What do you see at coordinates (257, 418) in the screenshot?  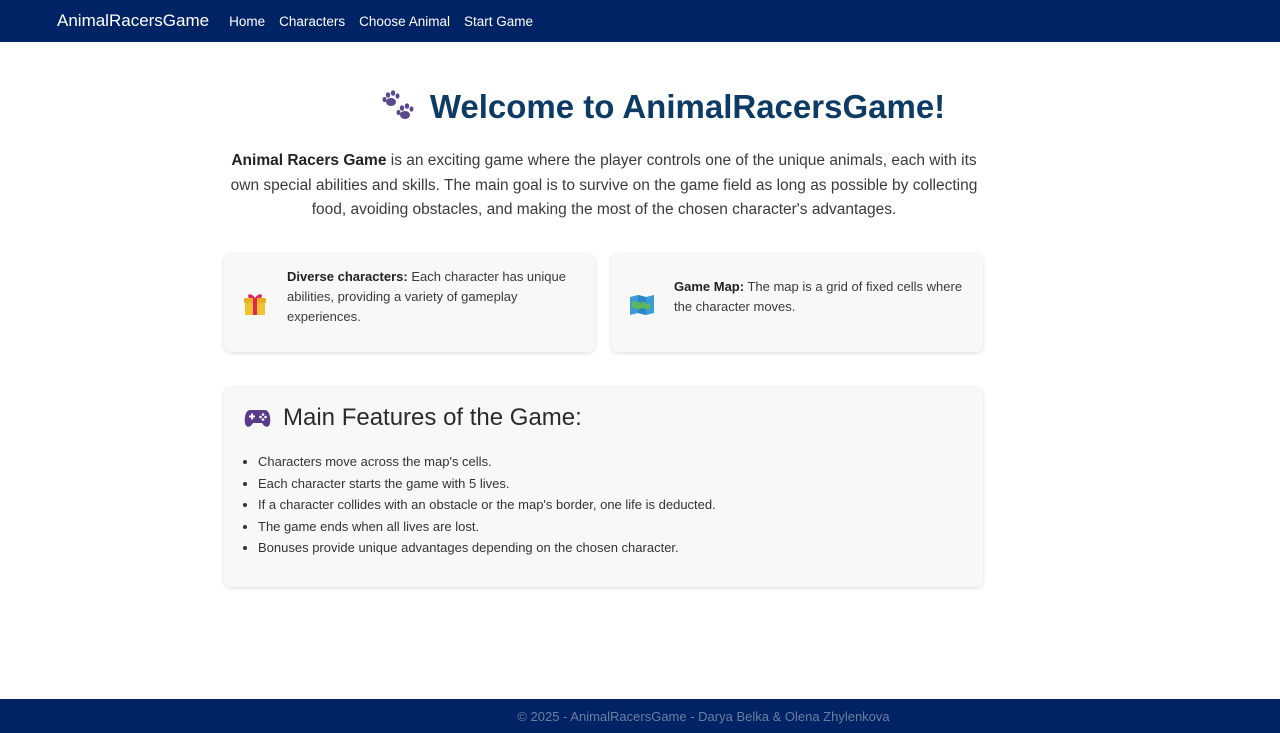 I see `gamepad-icon` at bounding box center [257, 418].